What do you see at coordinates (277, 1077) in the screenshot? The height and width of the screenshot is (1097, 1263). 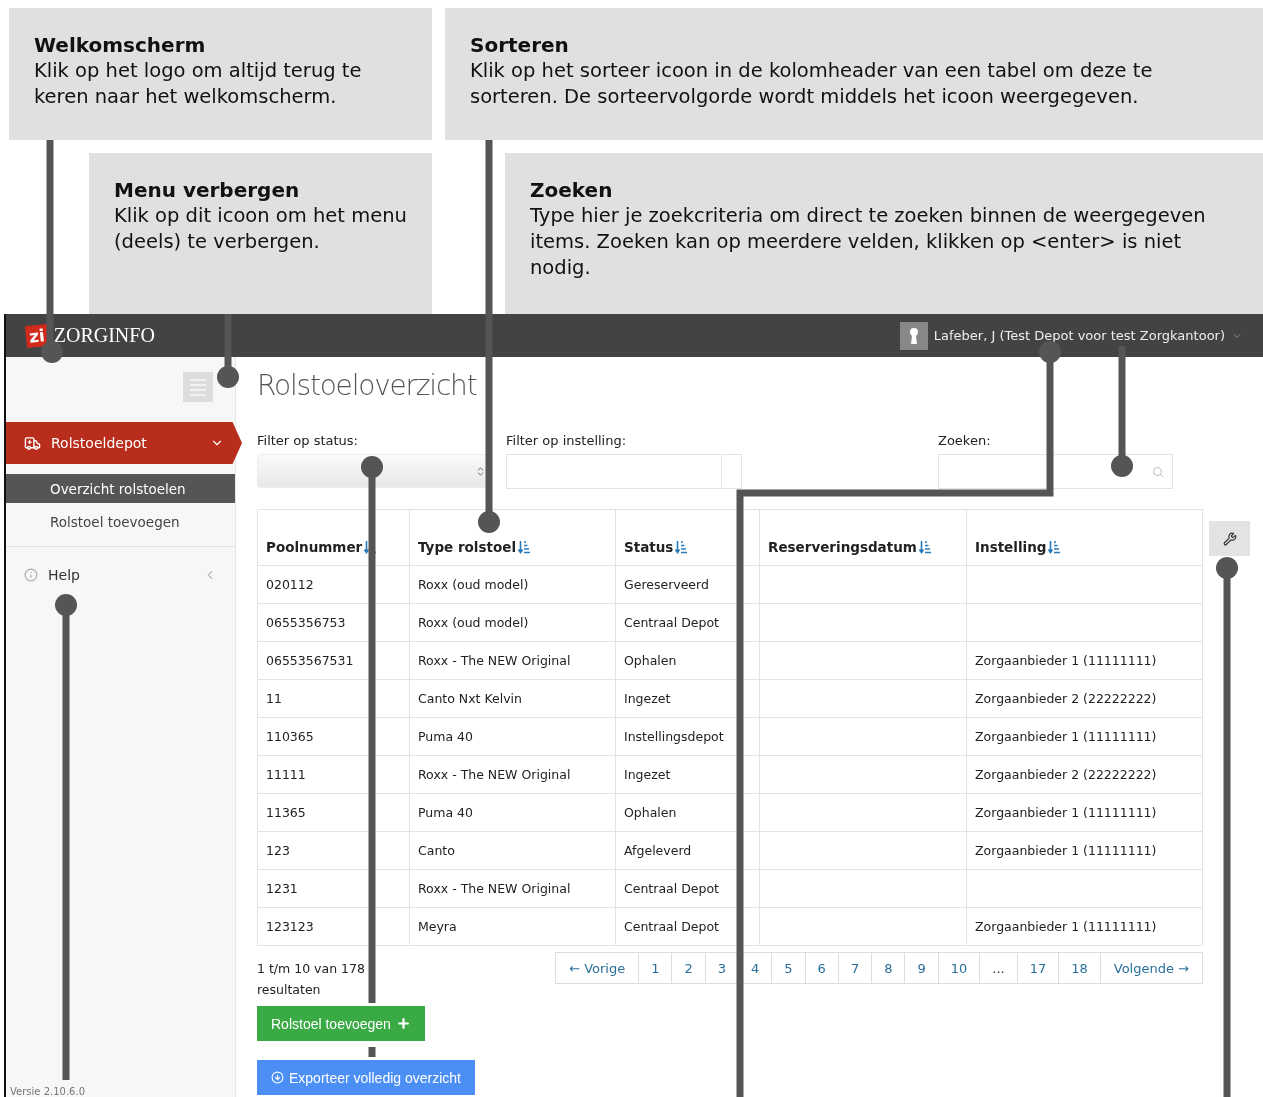 I see `download-icon` at bounding box center [277, 1077].